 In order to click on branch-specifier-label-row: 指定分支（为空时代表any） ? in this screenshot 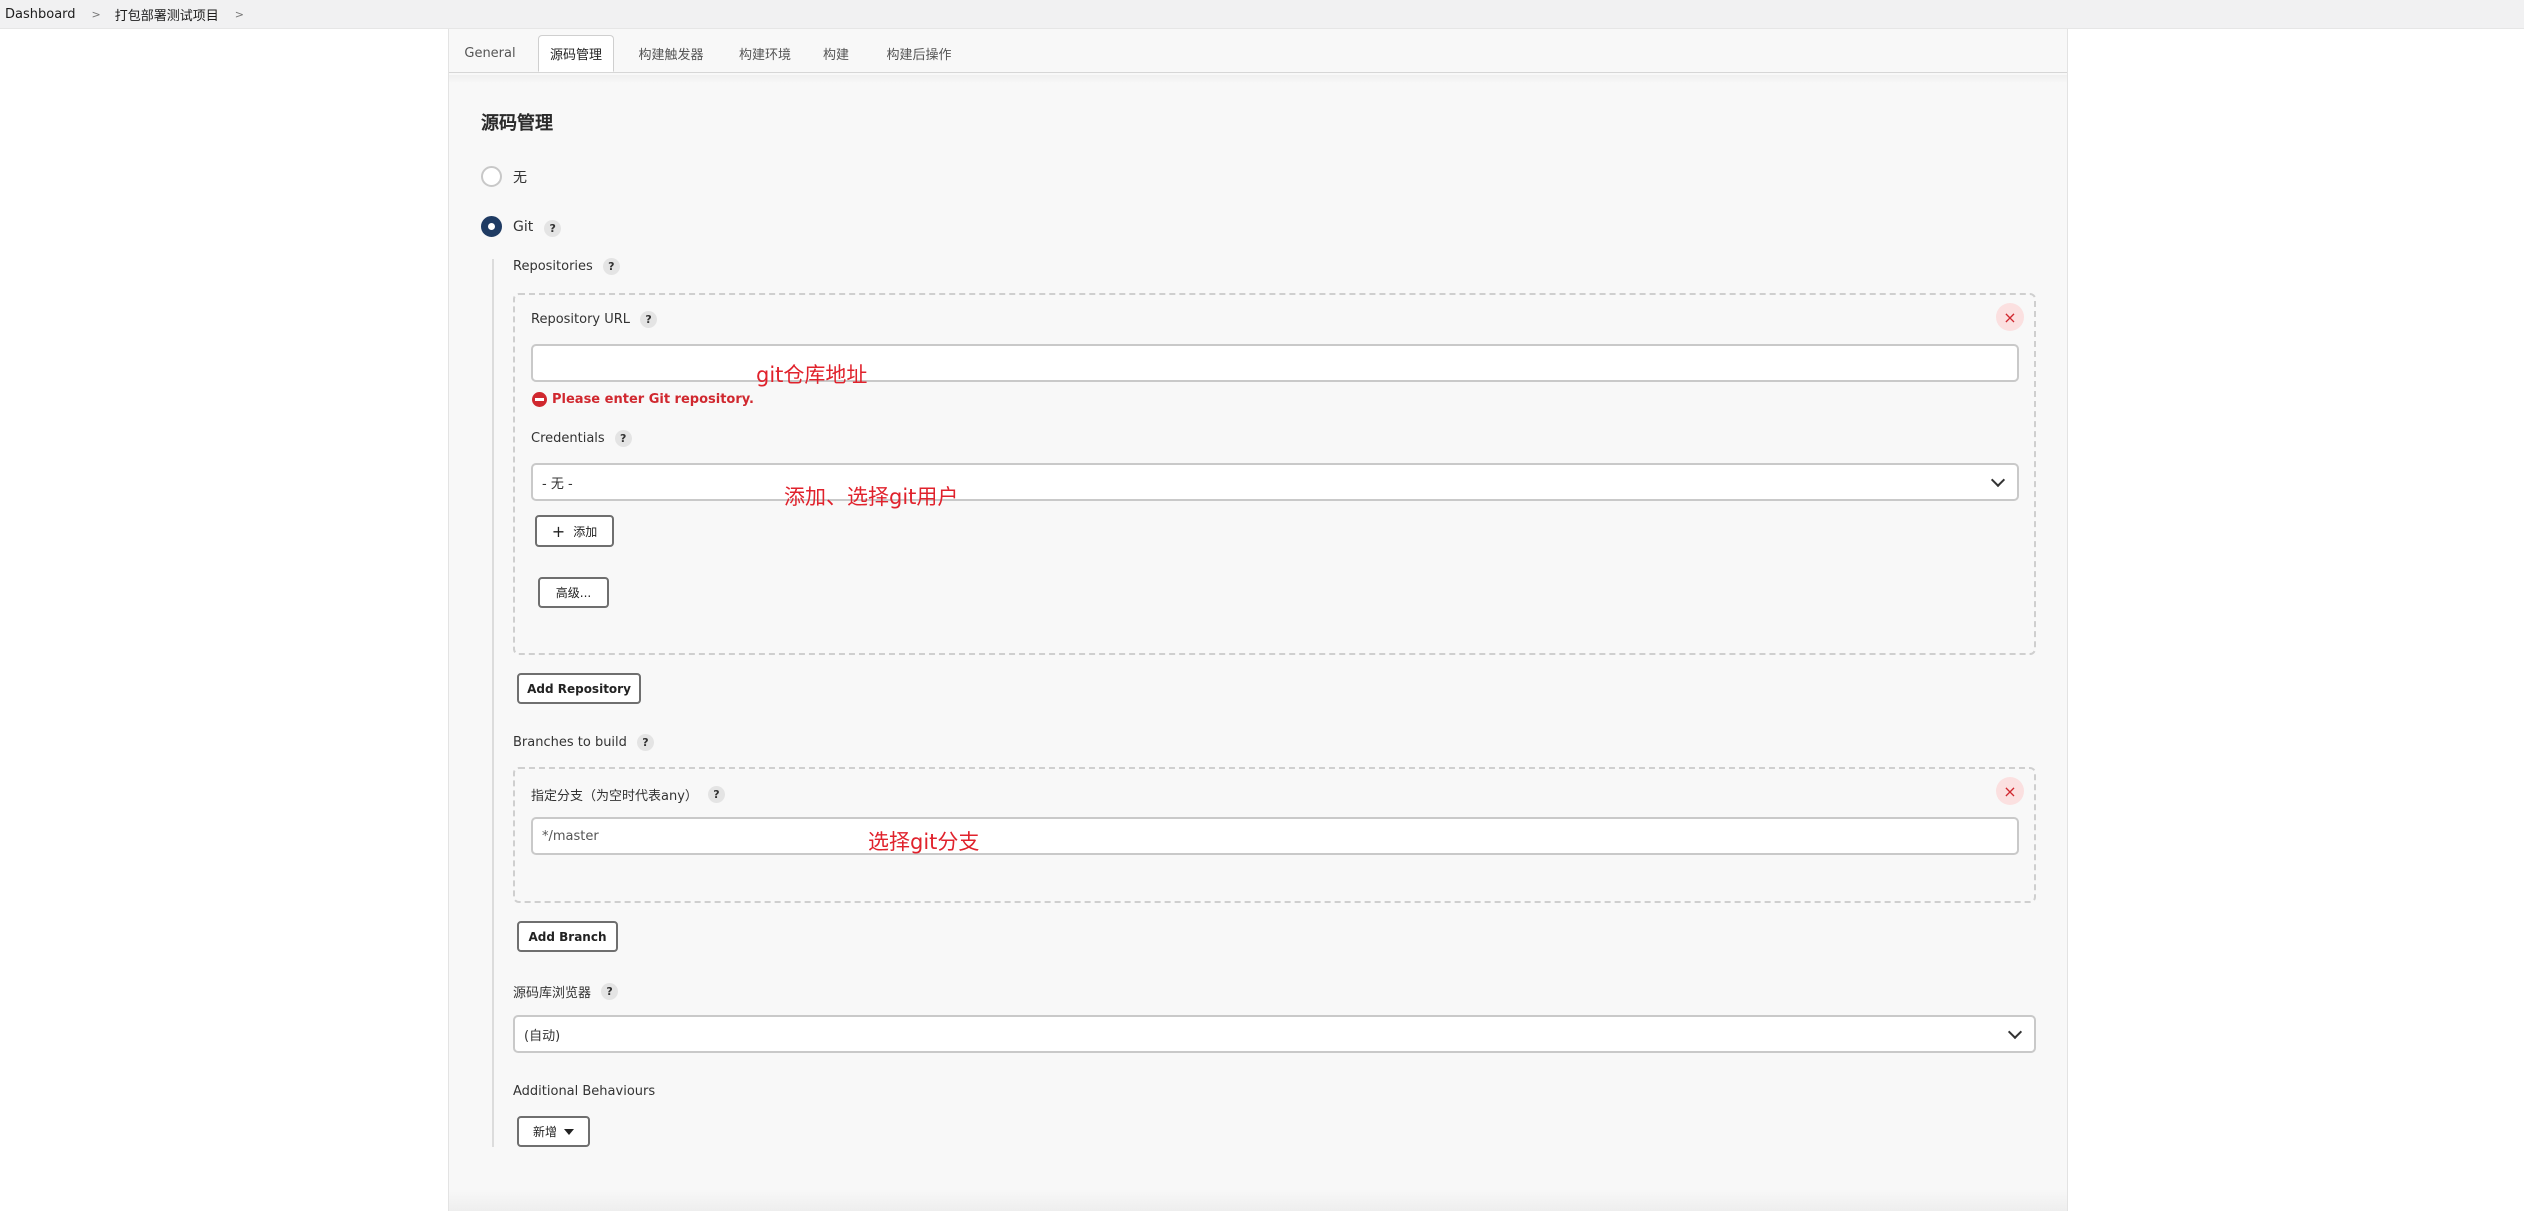, I will do `click(628, 794)`.